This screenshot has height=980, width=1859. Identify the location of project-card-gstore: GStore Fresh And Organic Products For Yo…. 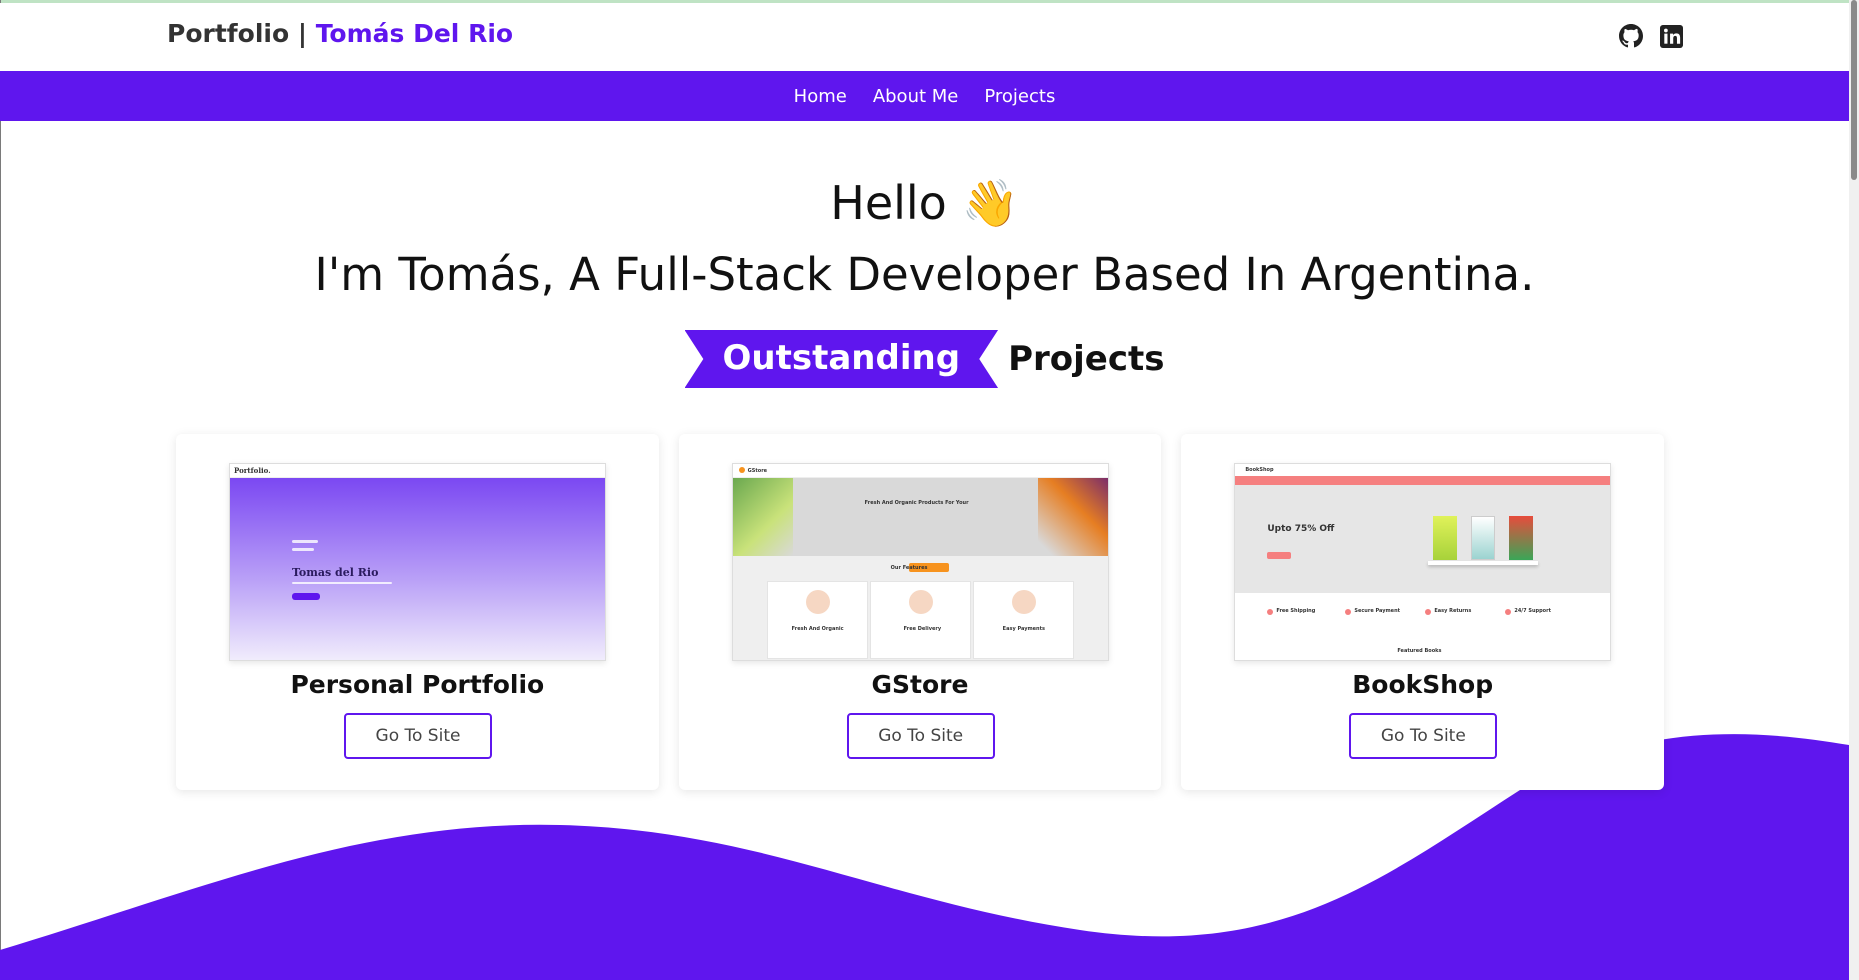
(920, 612).